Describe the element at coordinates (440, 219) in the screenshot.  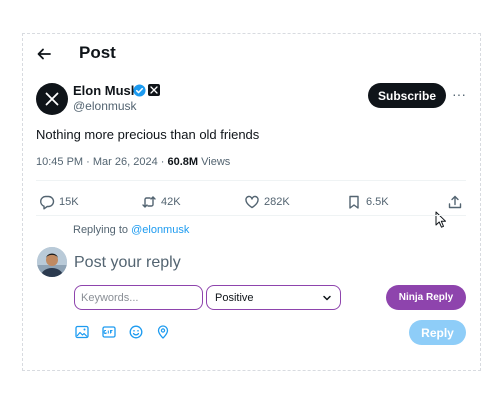
I see `mouse-cursor-icon` at that location.